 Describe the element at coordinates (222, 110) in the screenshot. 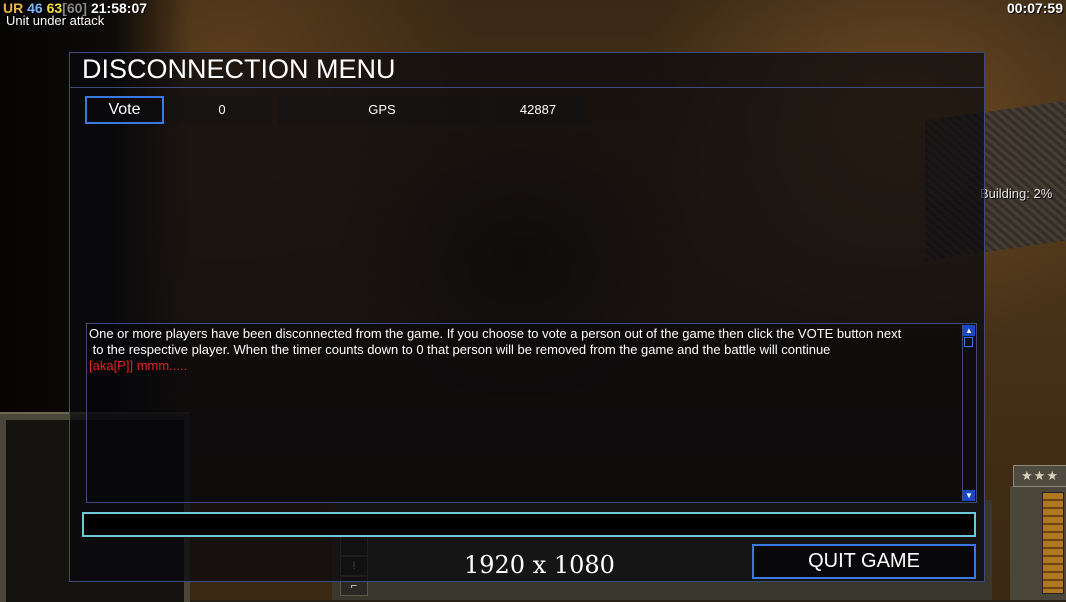

I see `vote-count: 0` at that location.